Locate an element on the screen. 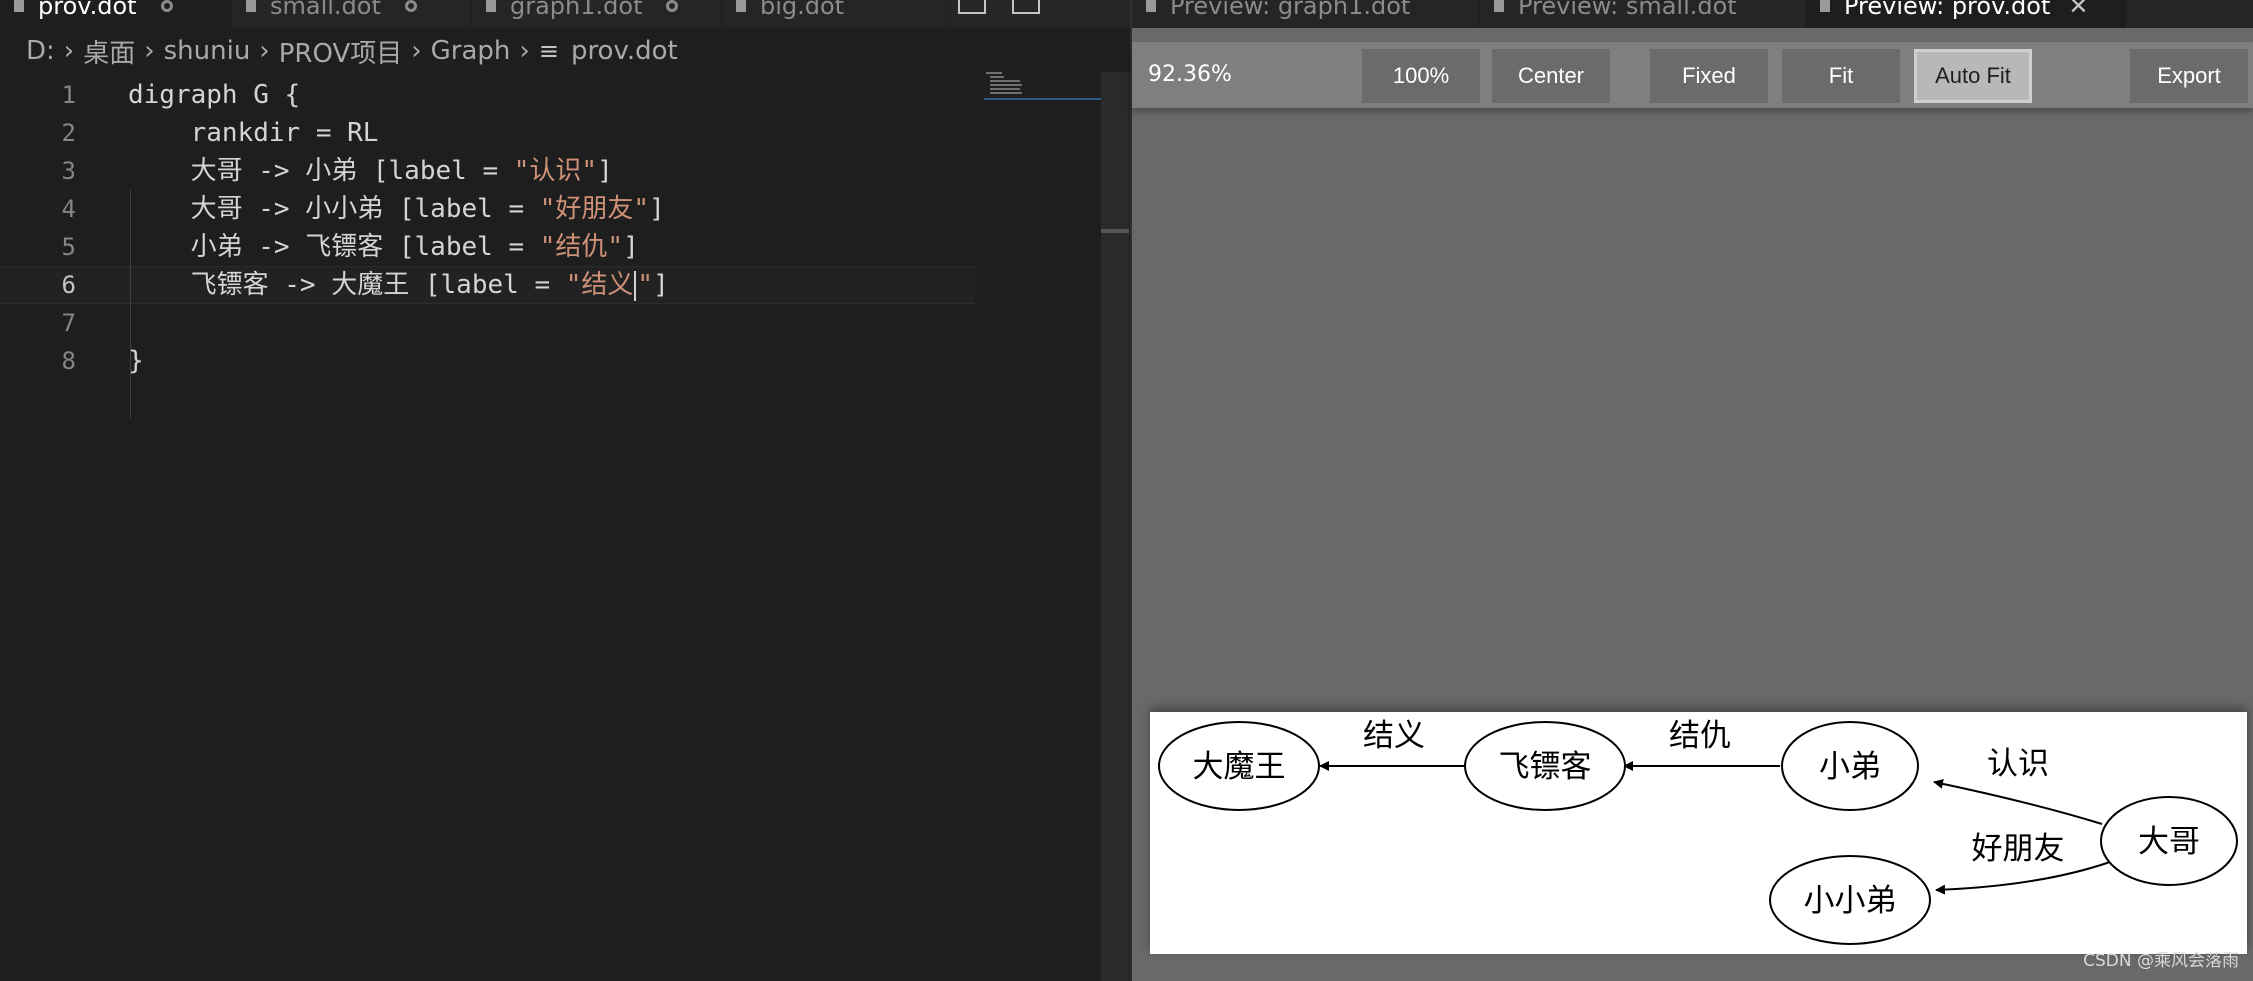 This screenshot has height=981, width=2253. breadcrumb-item: Graph is located at coordinates (471, 51).